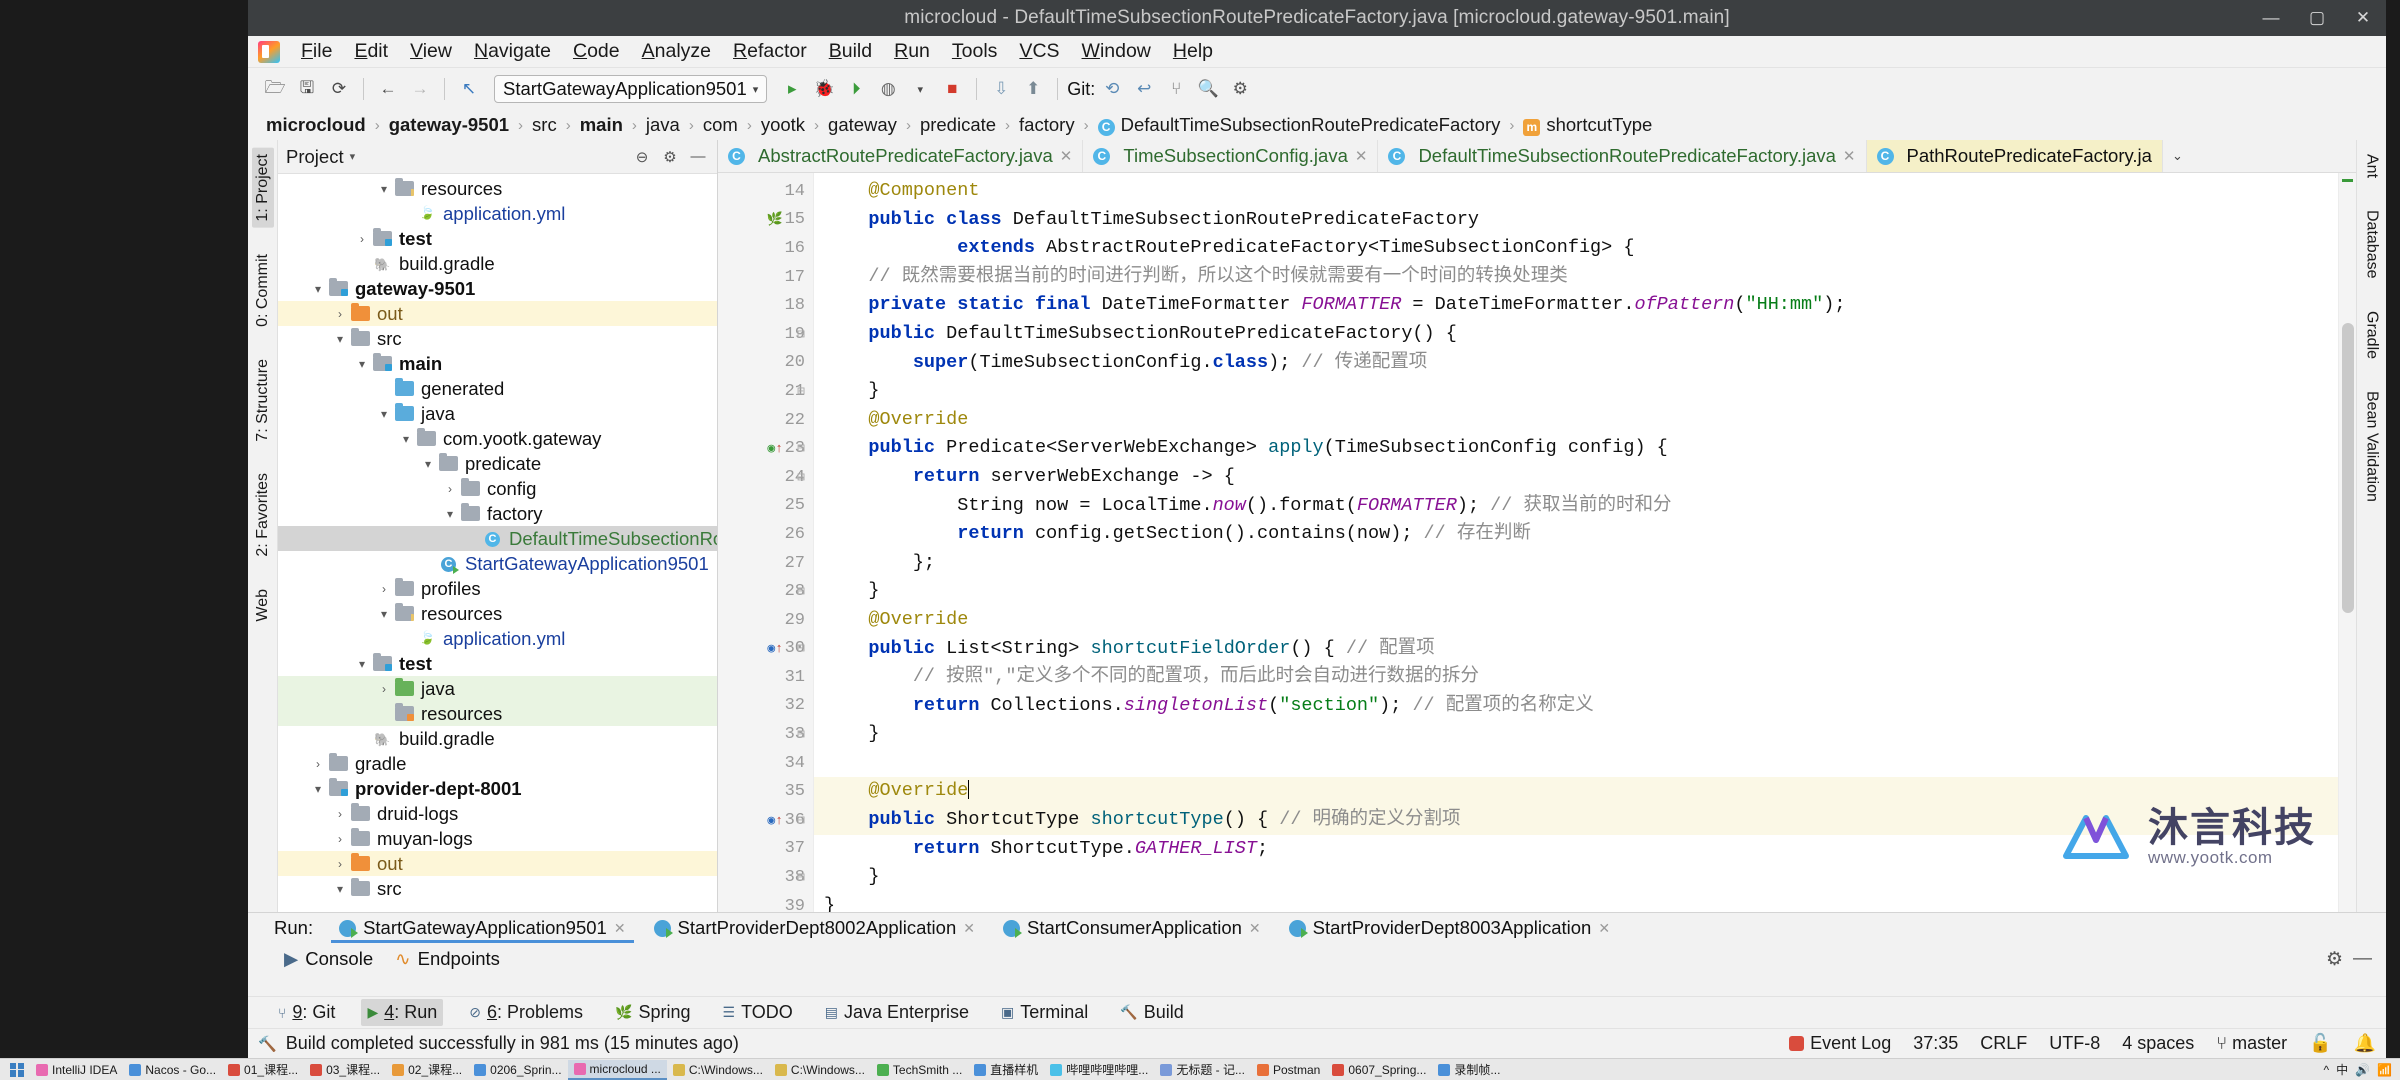 The height and width of the screenshot is (1080, 2400). Describe the element at coordinates (2326, 1070) in the screenshot. I see `tray-icon: ^` at that location.